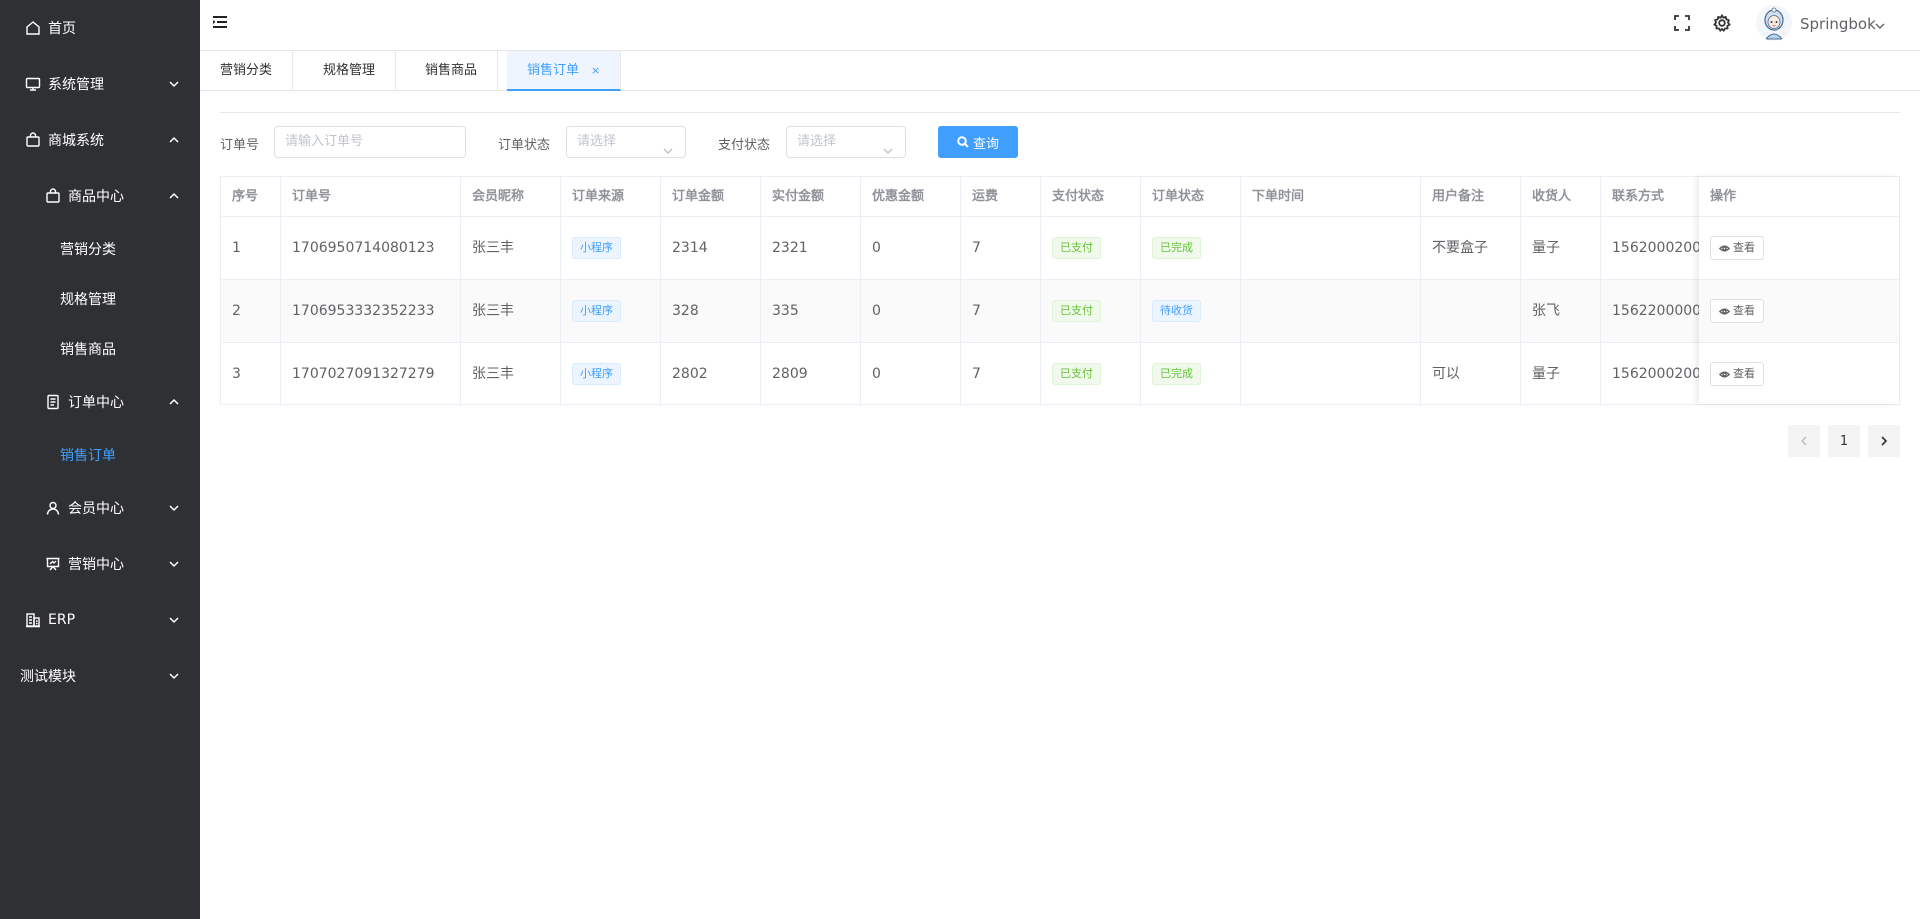 The width and height of the screenshot is (1920, 919). Describe the element at coordinates (1722, 23) in the screenshot. I see `gear-icon` at that location.